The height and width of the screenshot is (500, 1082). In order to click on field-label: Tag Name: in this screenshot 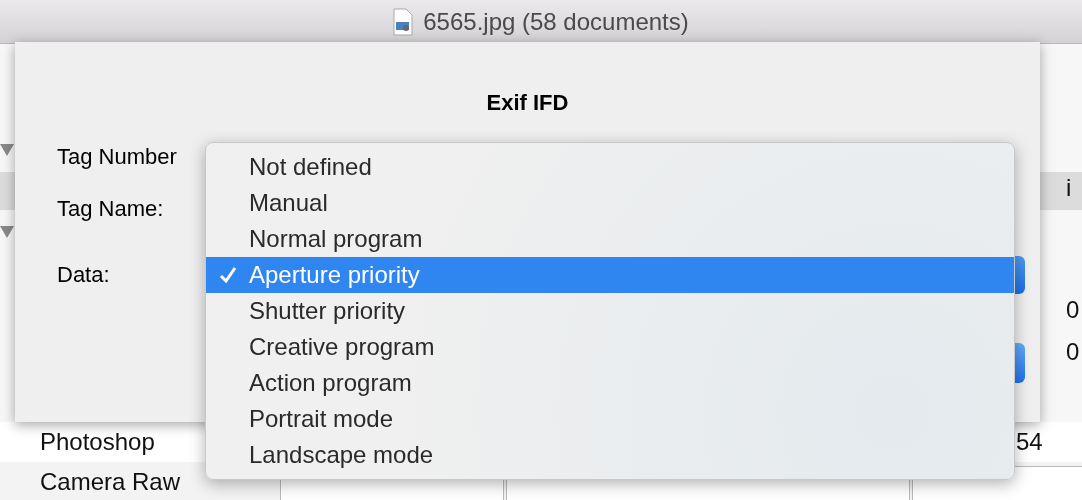, I will do `click(110, 209)`.